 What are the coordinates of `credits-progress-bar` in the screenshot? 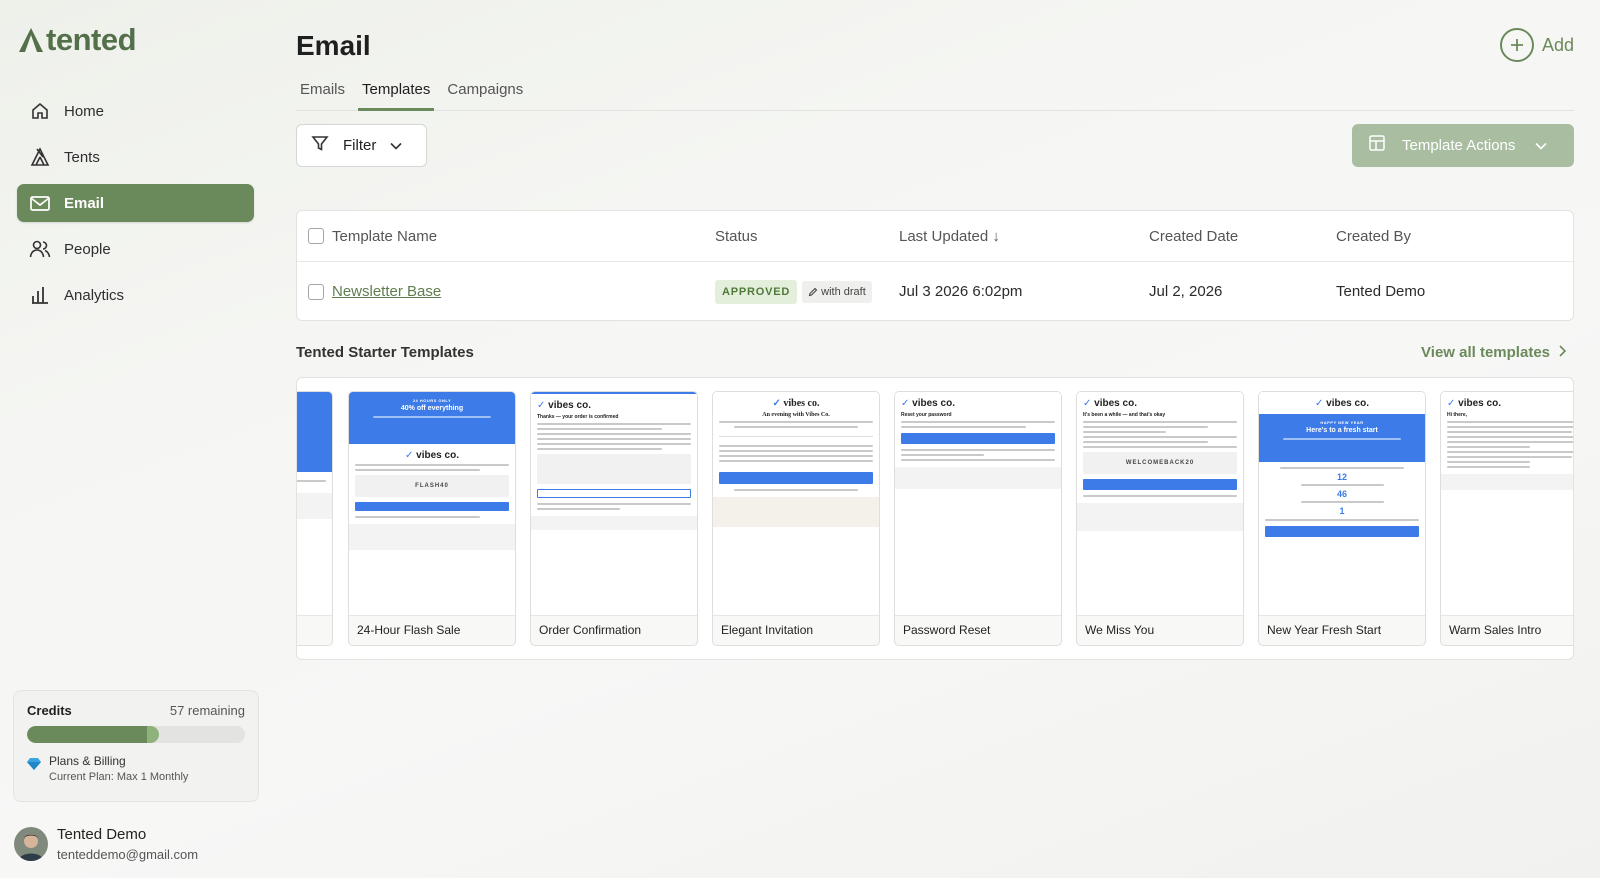 It's located at (136, 734).